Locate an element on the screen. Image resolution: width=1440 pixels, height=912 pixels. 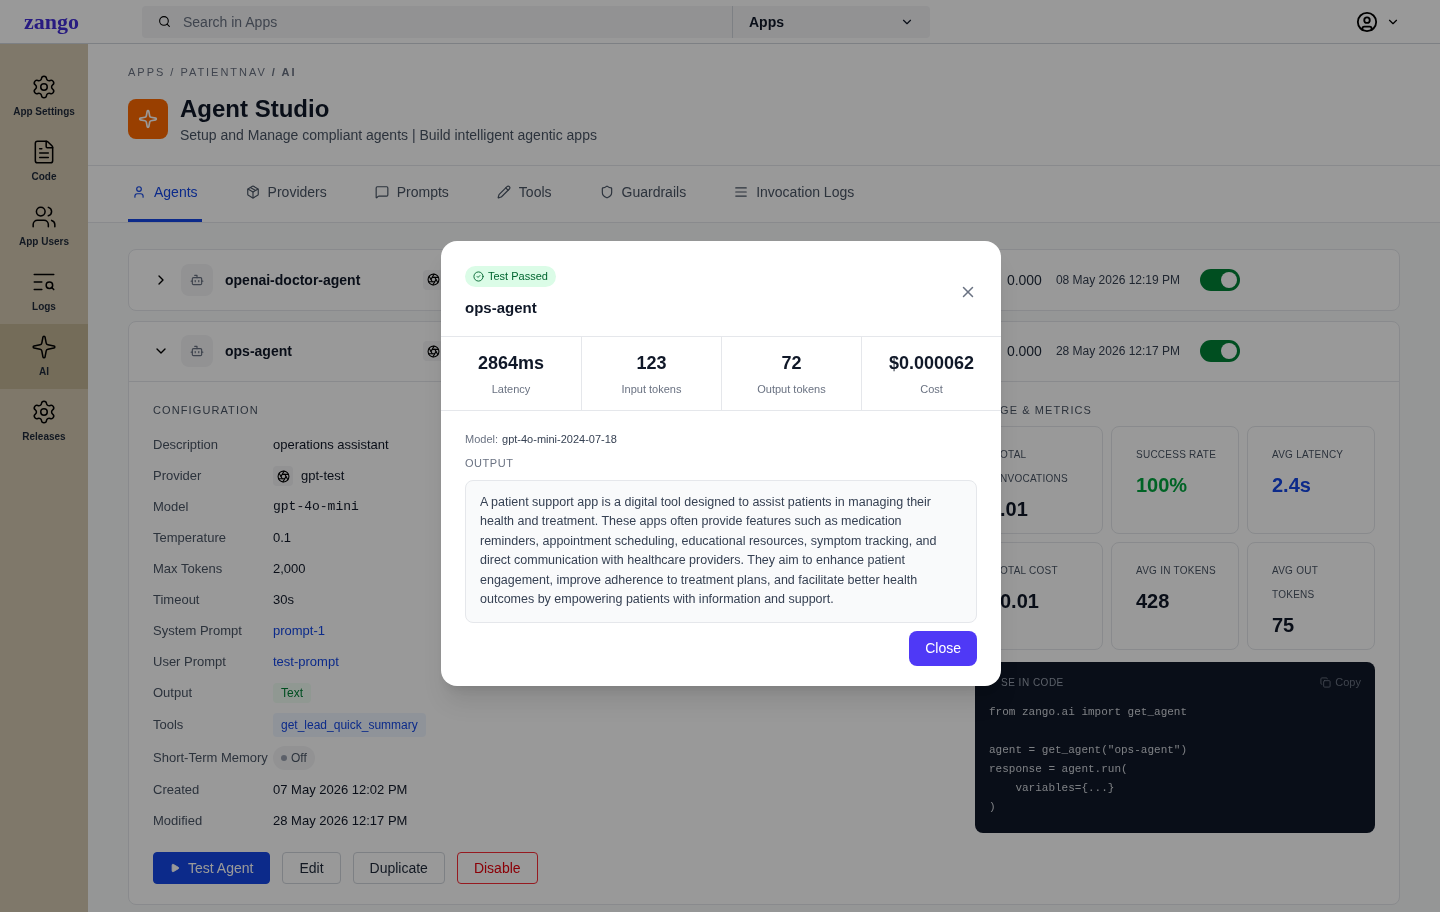
agent-date: 08 May 2026 12:19 PM is located at coordinates (1117, 279).